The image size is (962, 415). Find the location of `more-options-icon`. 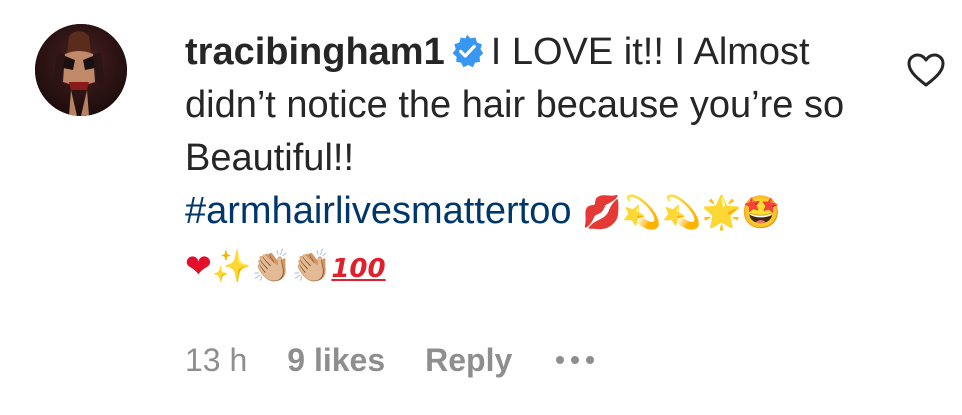

more-options-icon is located at coordinates (575, 360).